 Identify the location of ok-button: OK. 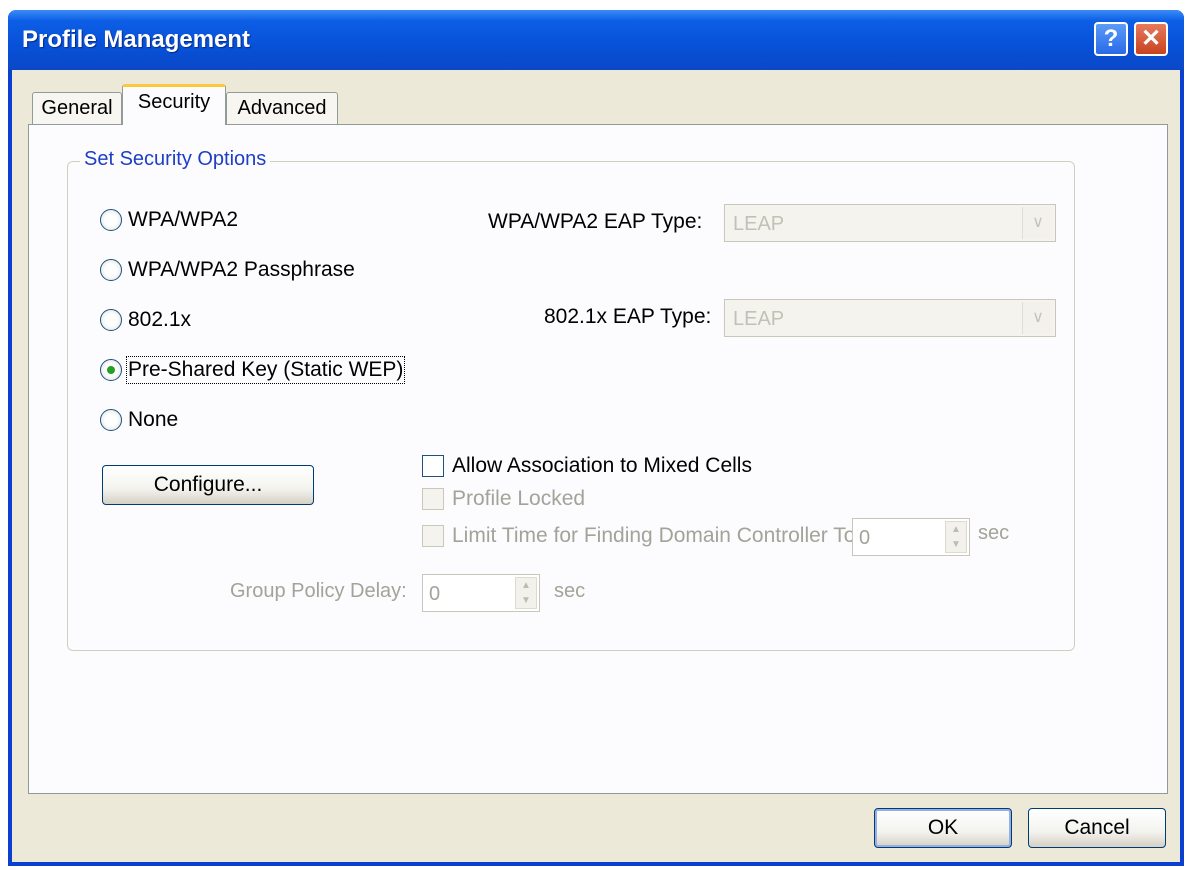
(943, 828).